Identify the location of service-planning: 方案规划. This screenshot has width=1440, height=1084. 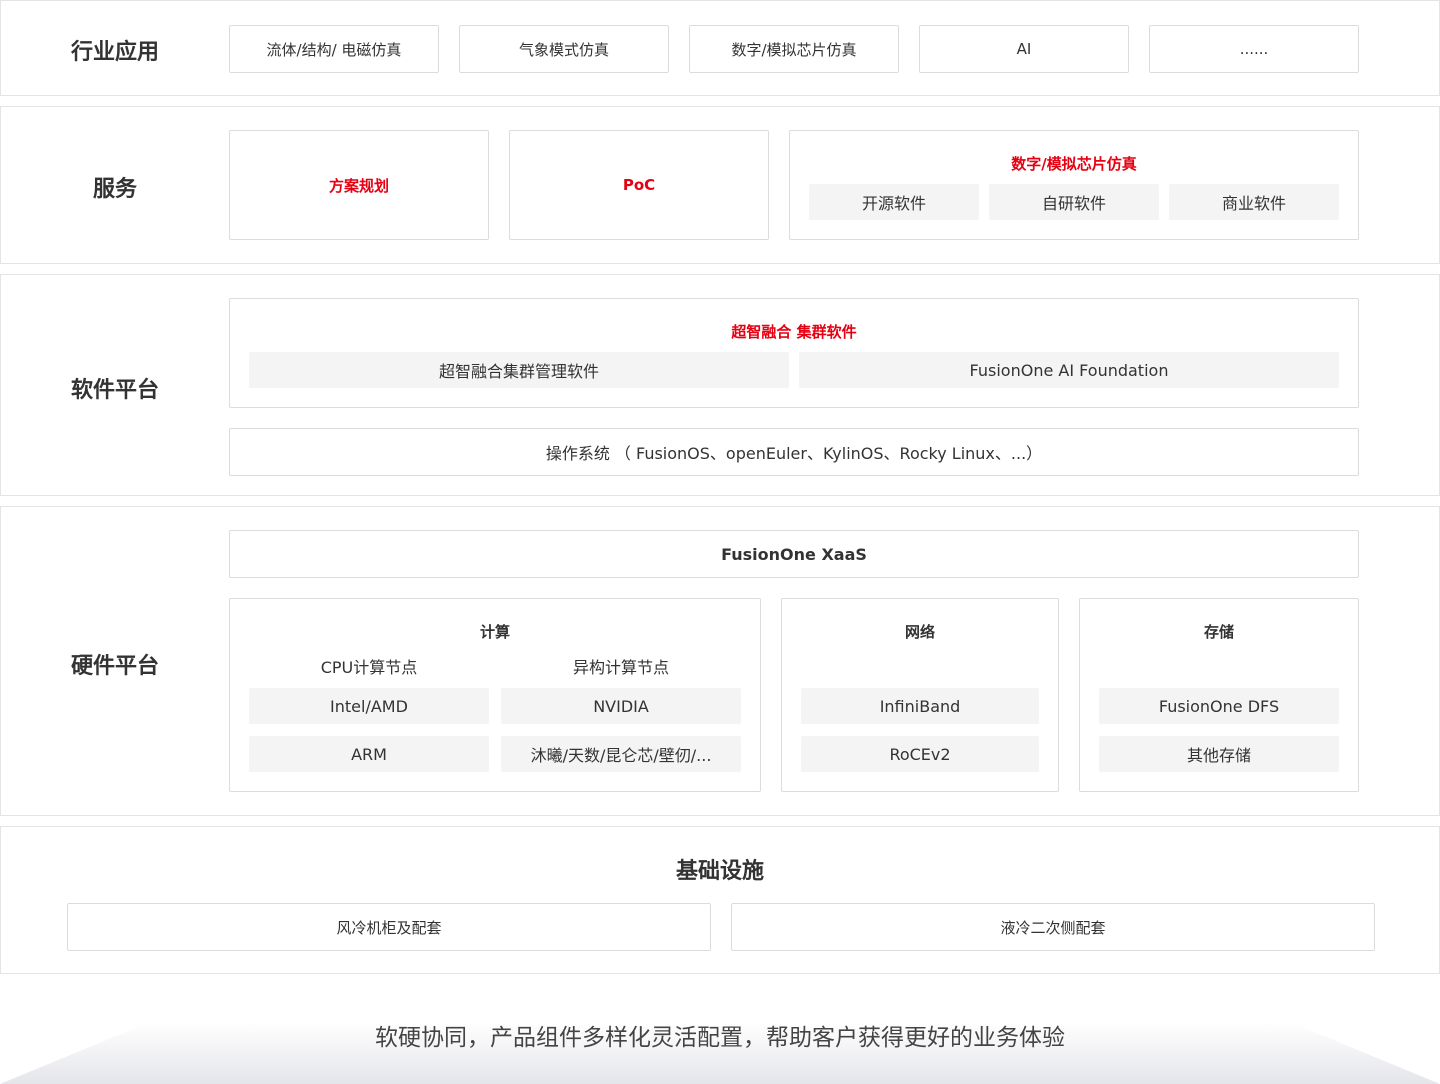
(359, 185).